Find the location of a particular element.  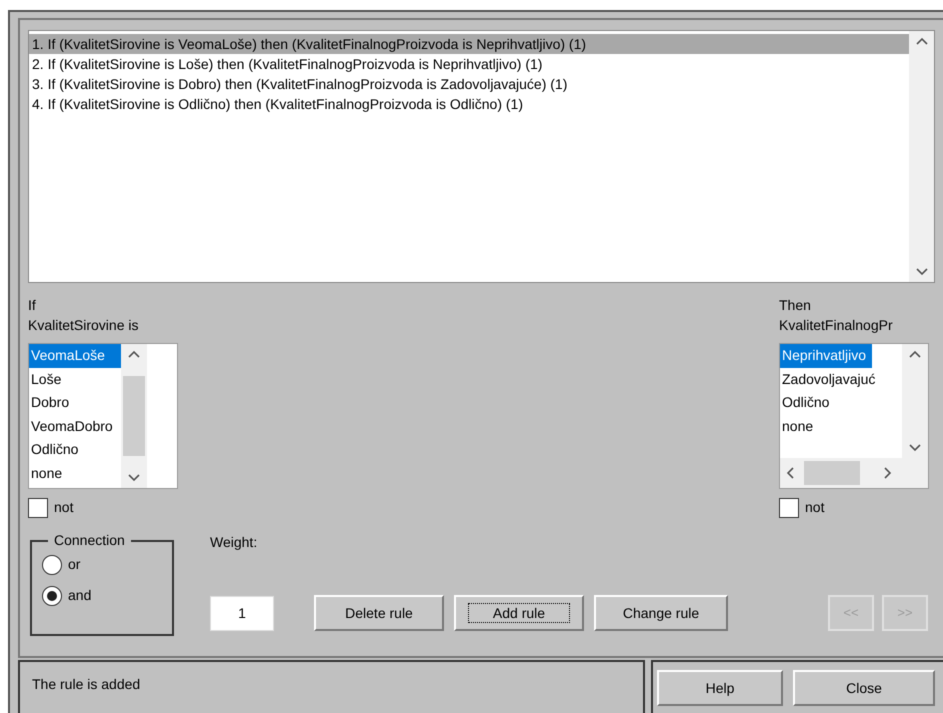

rule-button: Add rule is located at coordinates (519, 613).